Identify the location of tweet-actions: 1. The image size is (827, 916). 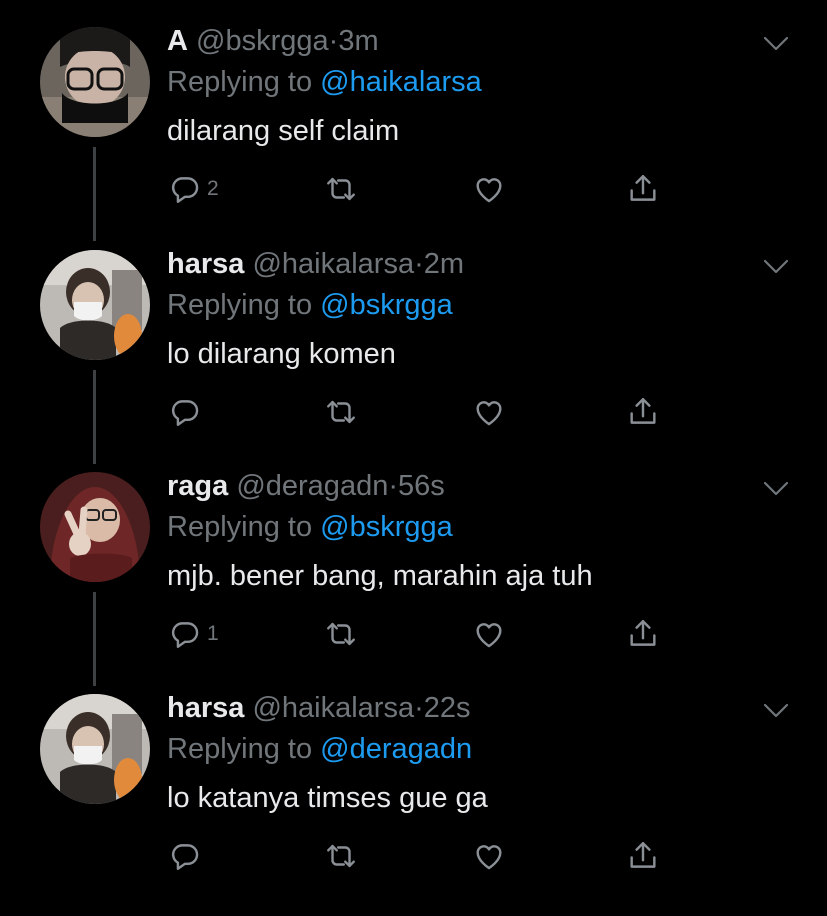
(413, 634).